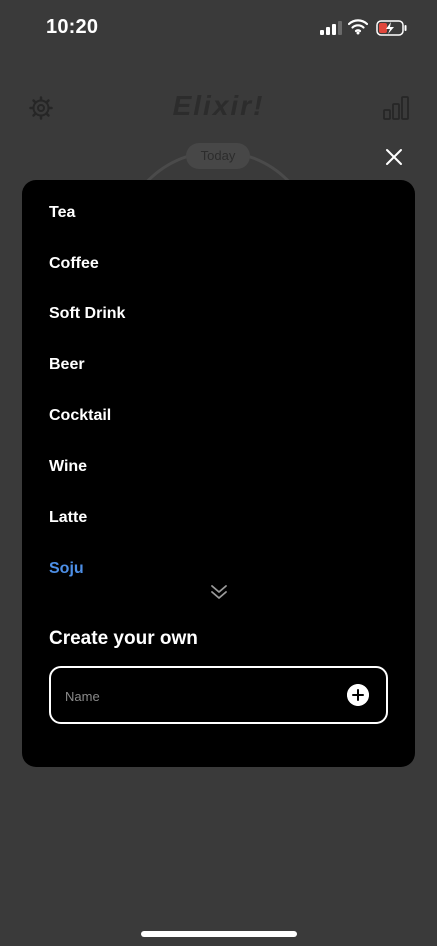  What do you see at coordinates (218, 156) in the screenshot?
I see `today-pill: Today` at bounding box center [218, 156].